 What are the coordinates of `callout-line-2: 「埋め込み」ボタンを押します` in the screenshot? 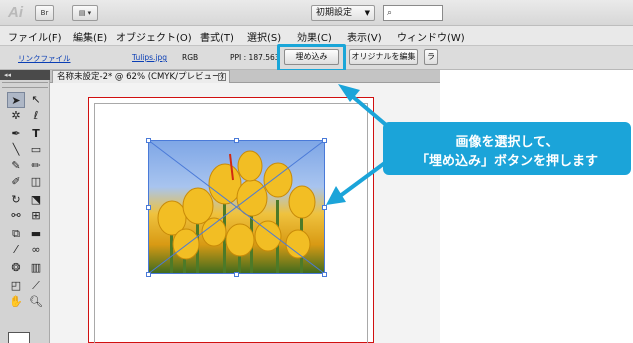 It's located at (506, 160).